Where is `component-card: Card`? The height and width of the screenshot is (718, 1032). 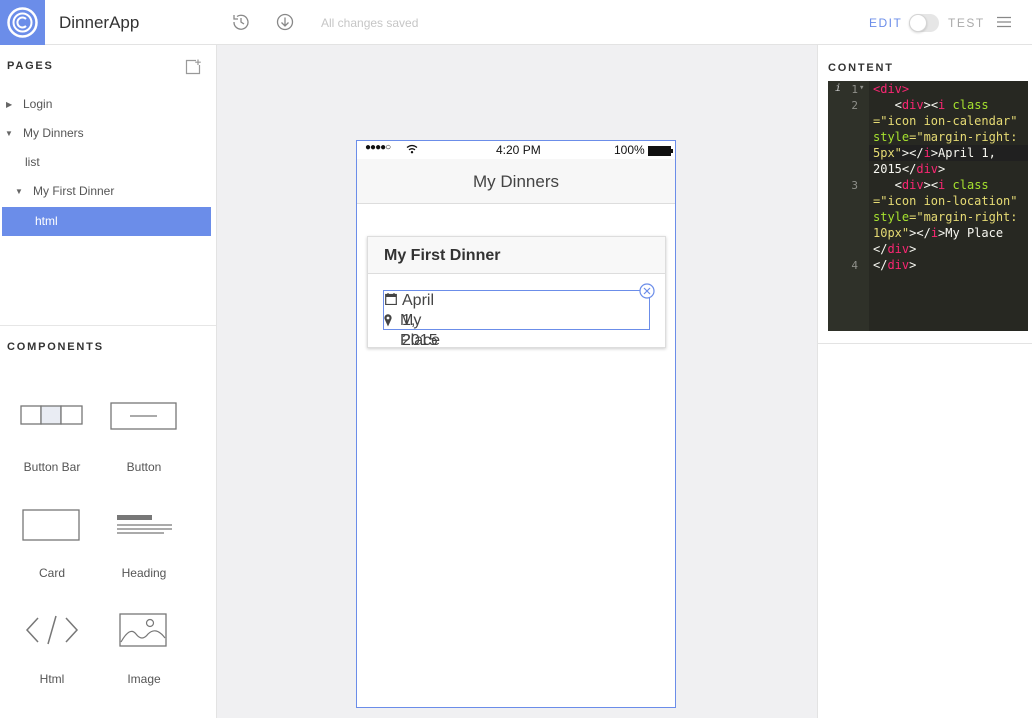
component-card: Card is located at coordinates (52, 546).